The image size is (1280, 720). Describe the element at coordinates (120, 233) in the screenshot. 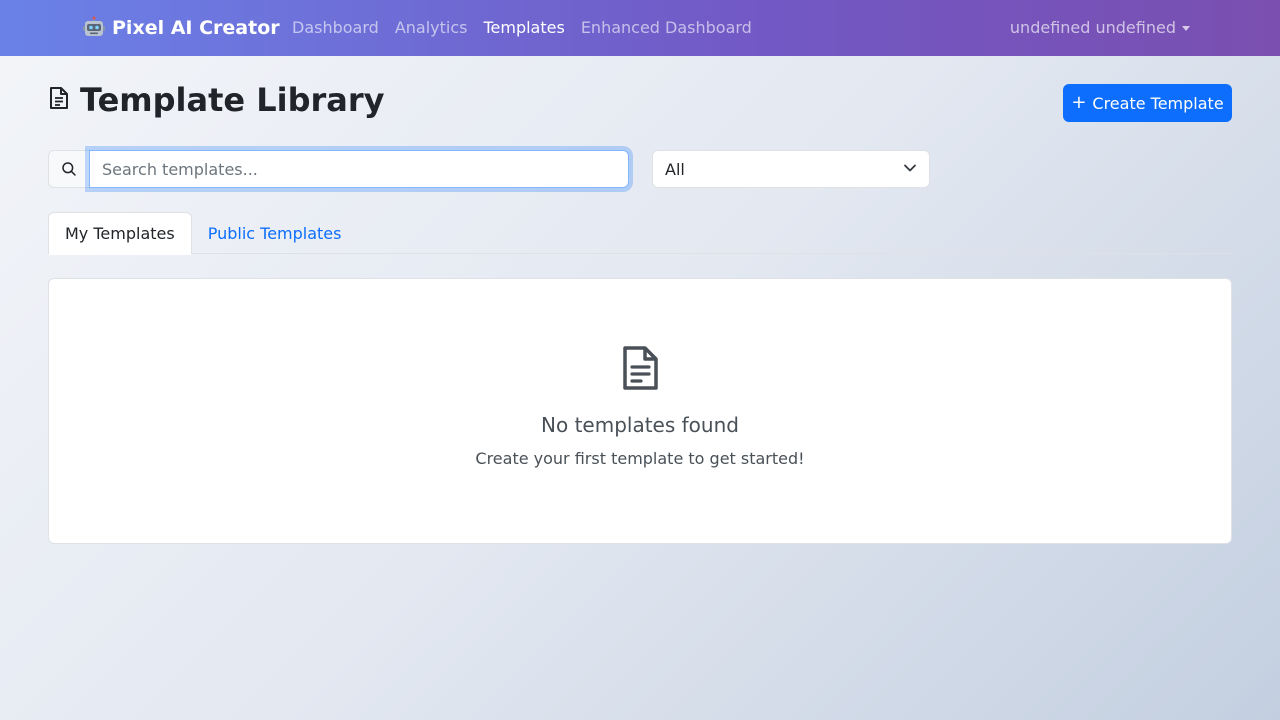

I see `tab-my-templates: My Templates` at that location.